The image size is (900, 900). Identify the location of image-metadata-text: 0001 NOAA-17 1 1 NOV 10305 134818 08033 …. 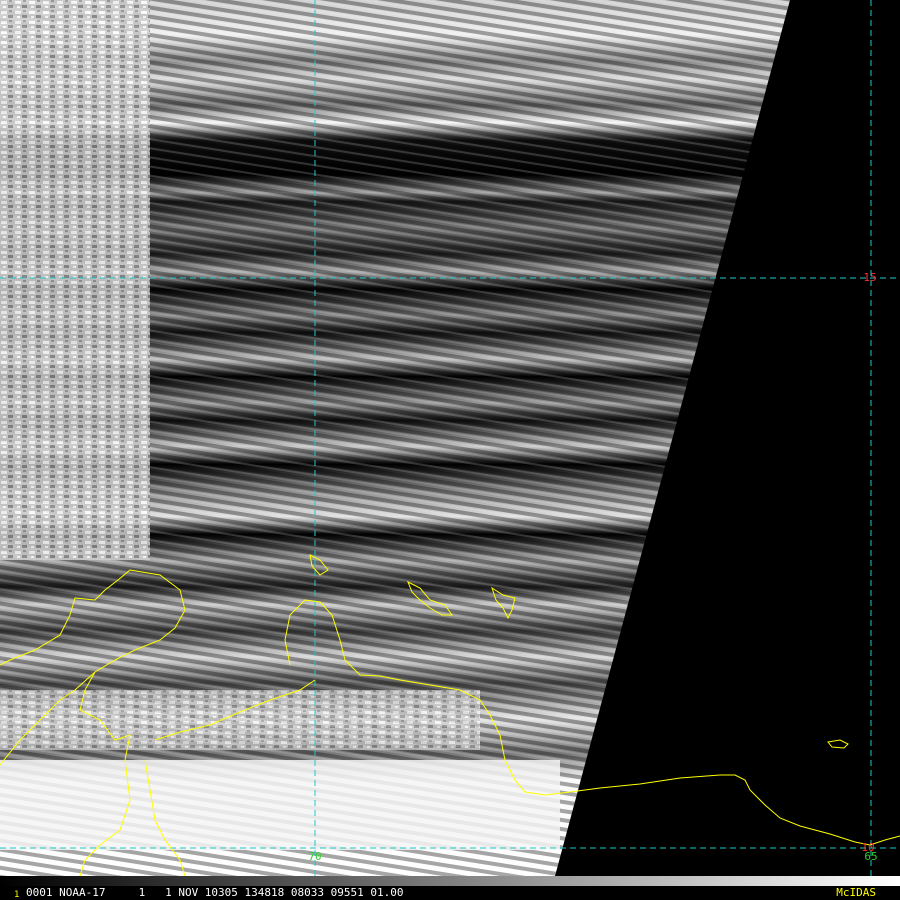
(215, 892).